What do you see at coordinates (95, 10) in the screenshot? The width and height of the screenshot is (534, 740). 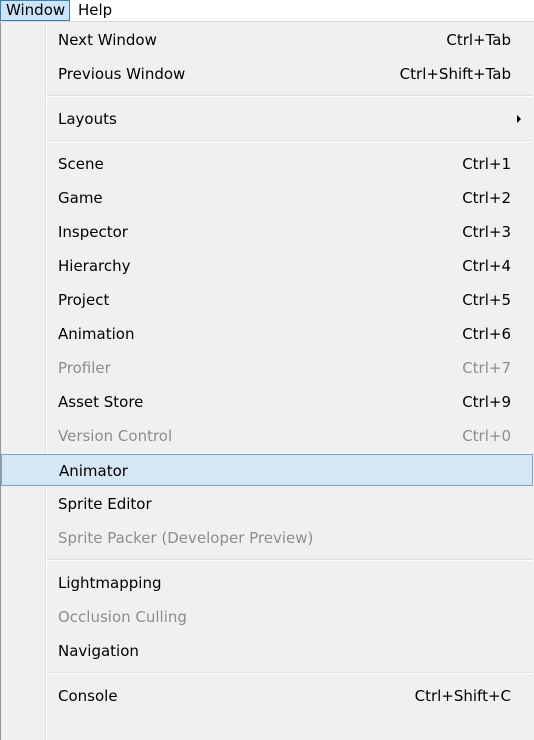 I see `menu-help: Help` at bounding box center [95, 10].